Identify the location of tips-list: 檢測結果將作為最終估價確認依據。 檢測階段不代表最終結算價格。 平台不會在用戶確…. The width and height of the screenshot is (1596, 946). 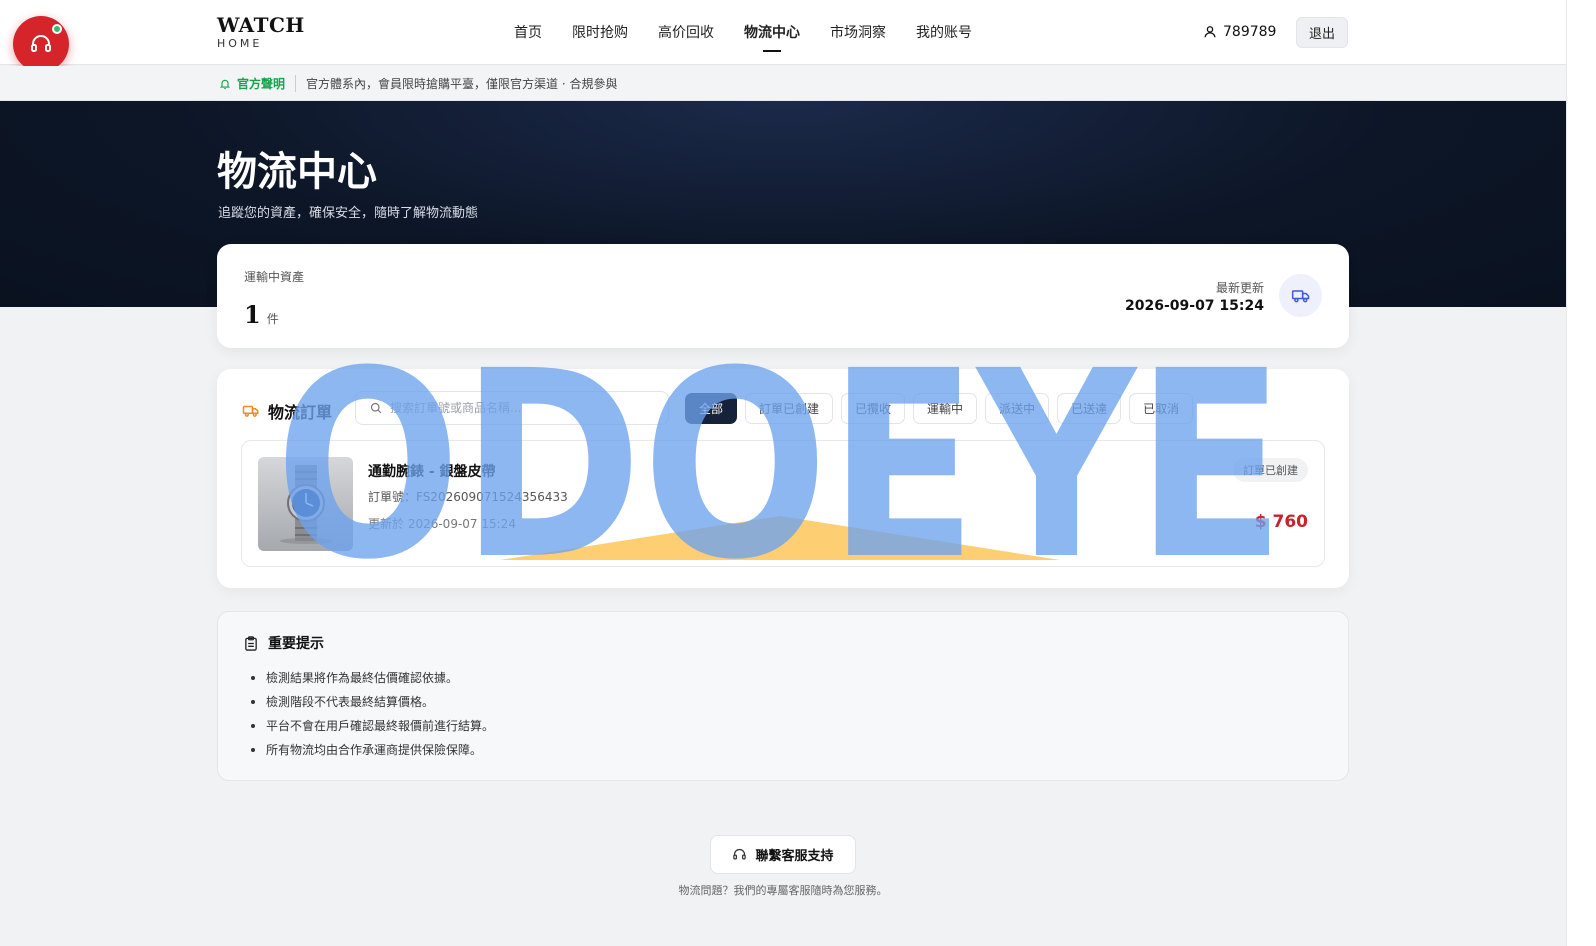
(372, 716).